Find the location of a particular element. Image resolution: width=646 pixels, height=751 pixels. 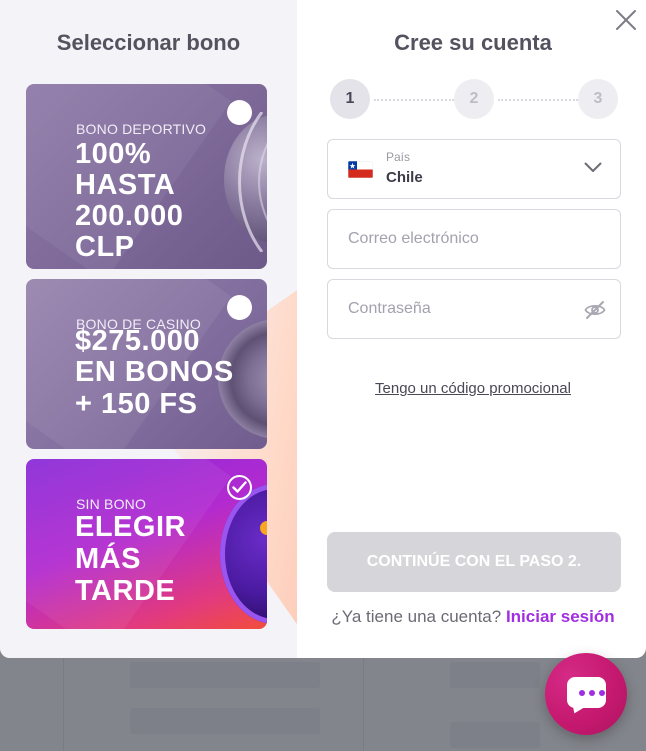

email-field: Correo electrónico is located at coordinates (474, 239).